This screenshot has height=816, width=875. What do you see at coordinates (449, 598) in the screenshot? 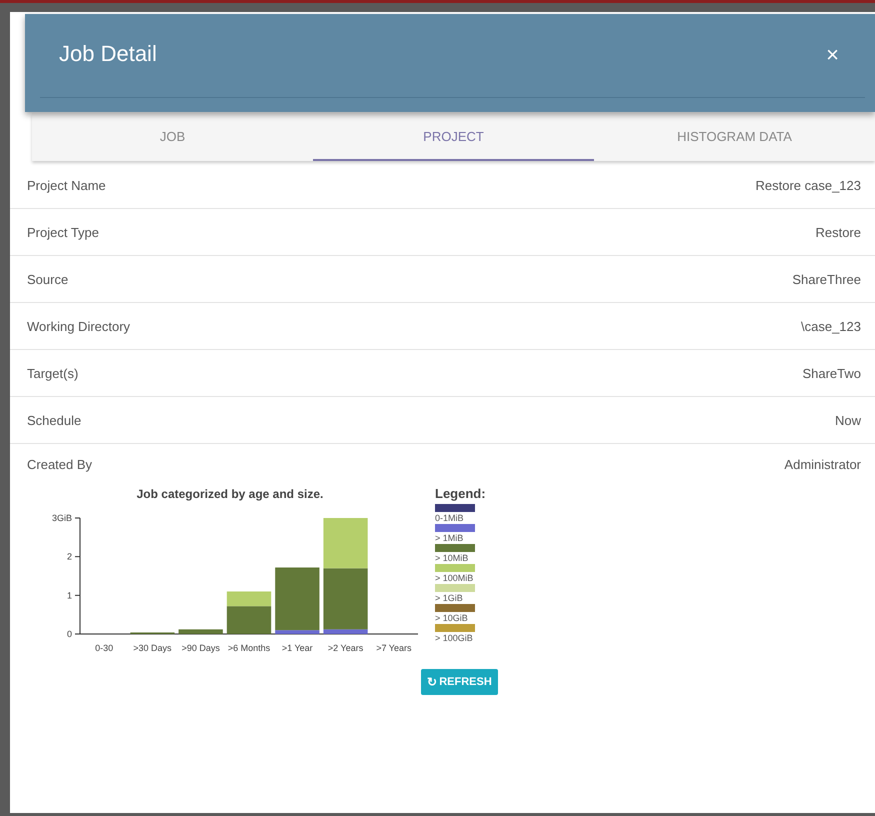
I see `legend-label: > 1GiB` at bounding box center [449, 598].